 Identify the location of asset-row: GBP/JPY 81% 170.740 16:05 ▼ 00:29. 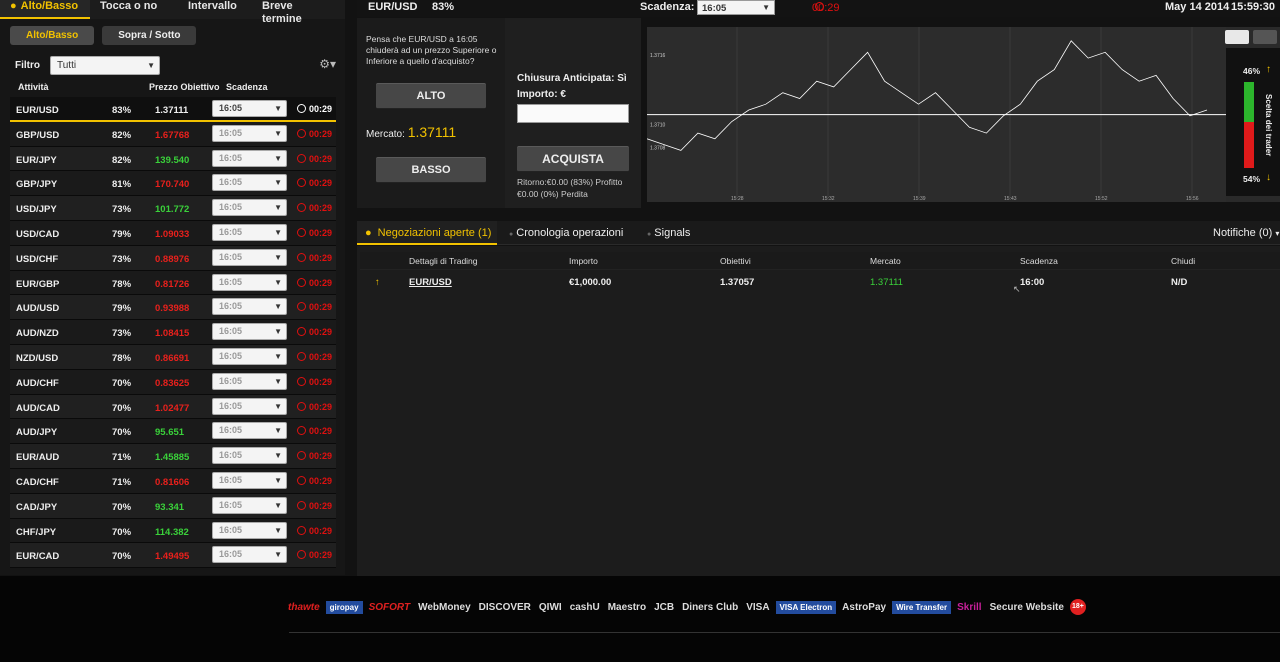
(173, 184).